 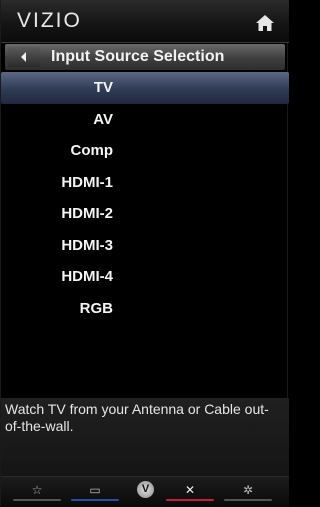 I want to click on close-icon: ✕, so click(x=190, y=490).